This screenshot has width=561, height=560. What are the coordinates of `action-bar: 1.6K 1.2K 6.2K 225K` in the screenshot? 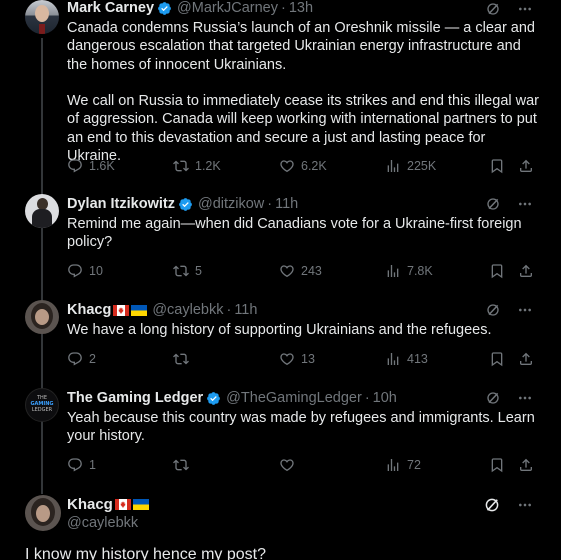 It's located at (302, 166).